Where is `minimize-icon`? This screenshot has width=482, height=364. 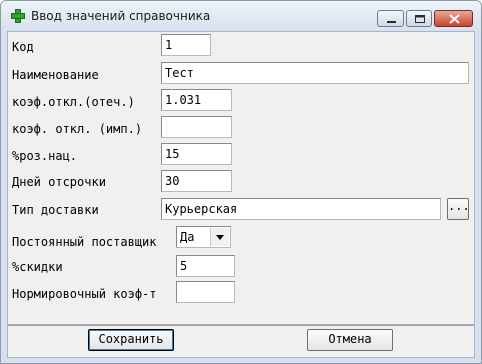 minimize-icon is located at coordinates (391, 22).